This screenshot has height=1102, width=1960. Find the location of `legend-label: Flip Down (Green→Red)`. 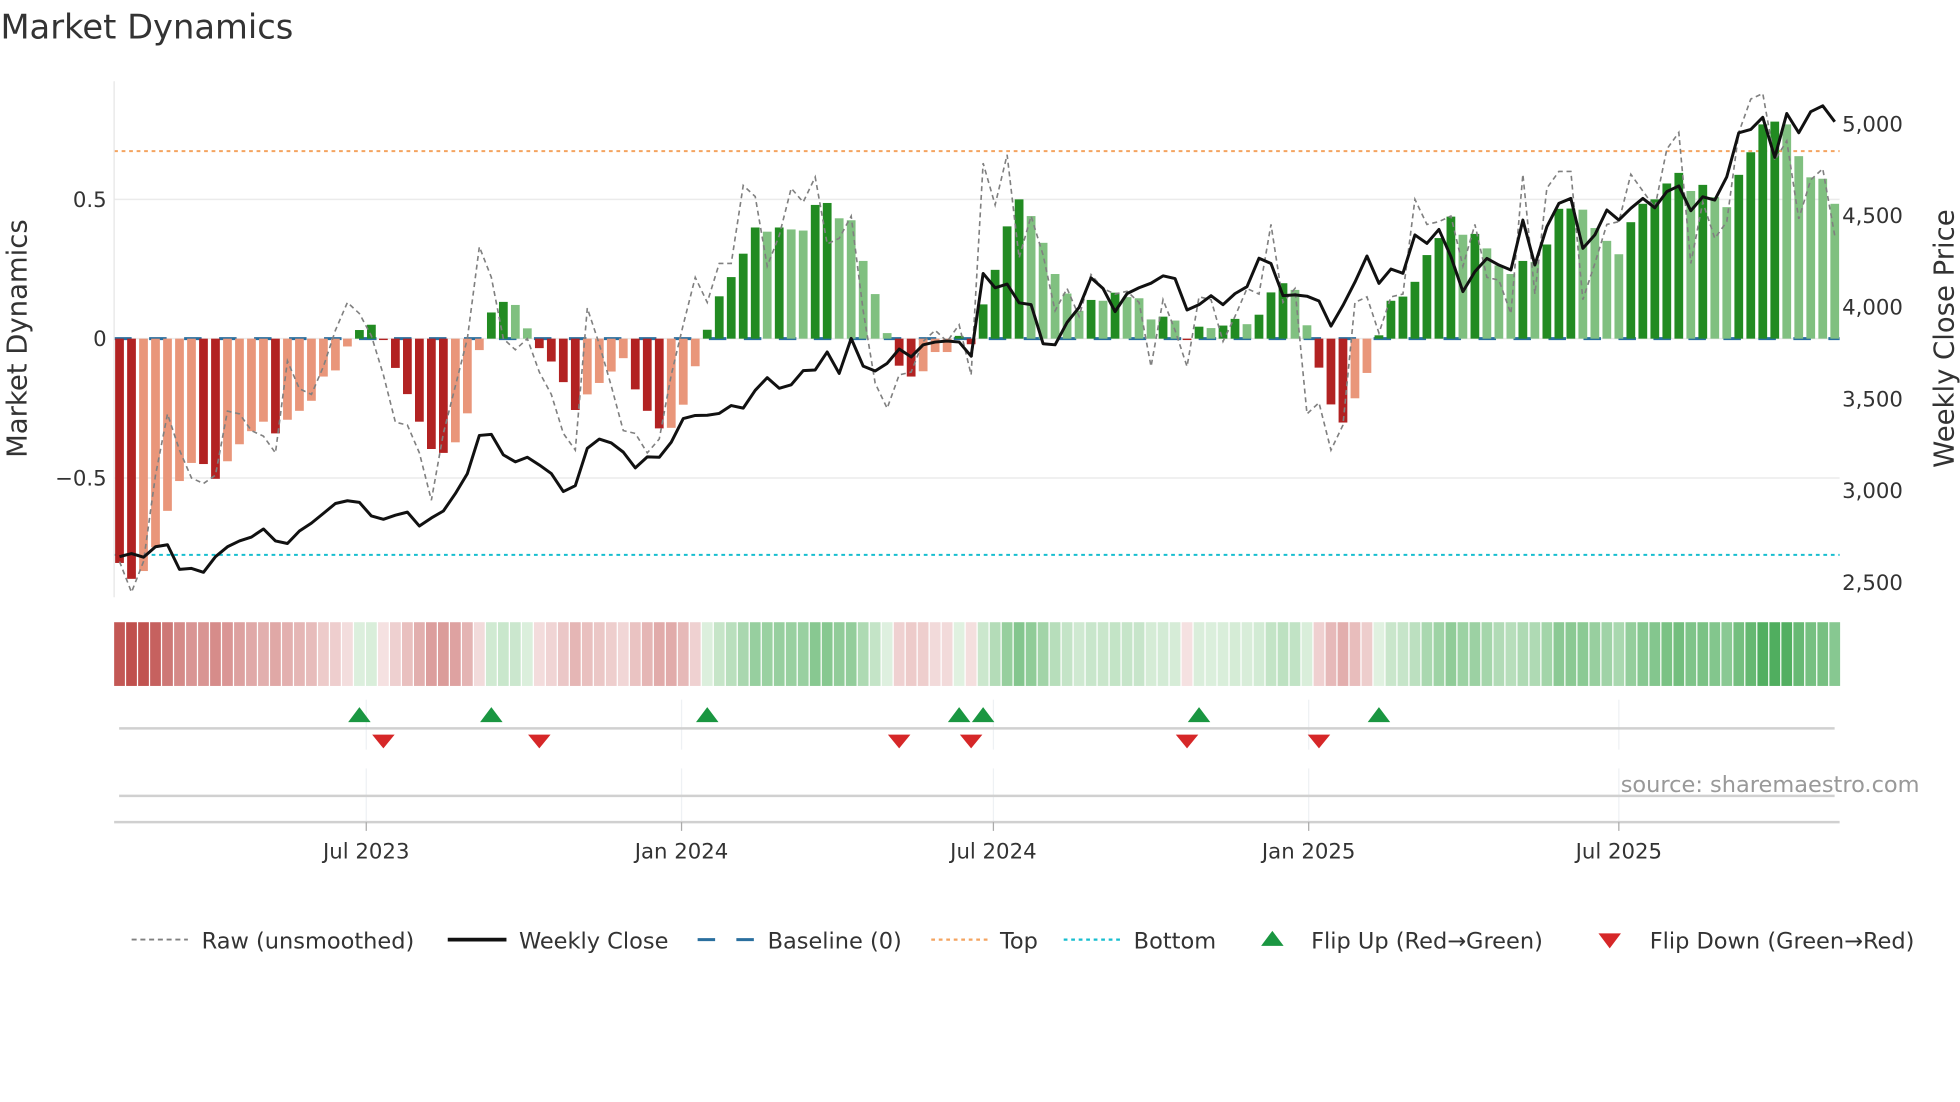

legend-label: Flip Down (Green→Red) is located at coordinates (1782, 941).